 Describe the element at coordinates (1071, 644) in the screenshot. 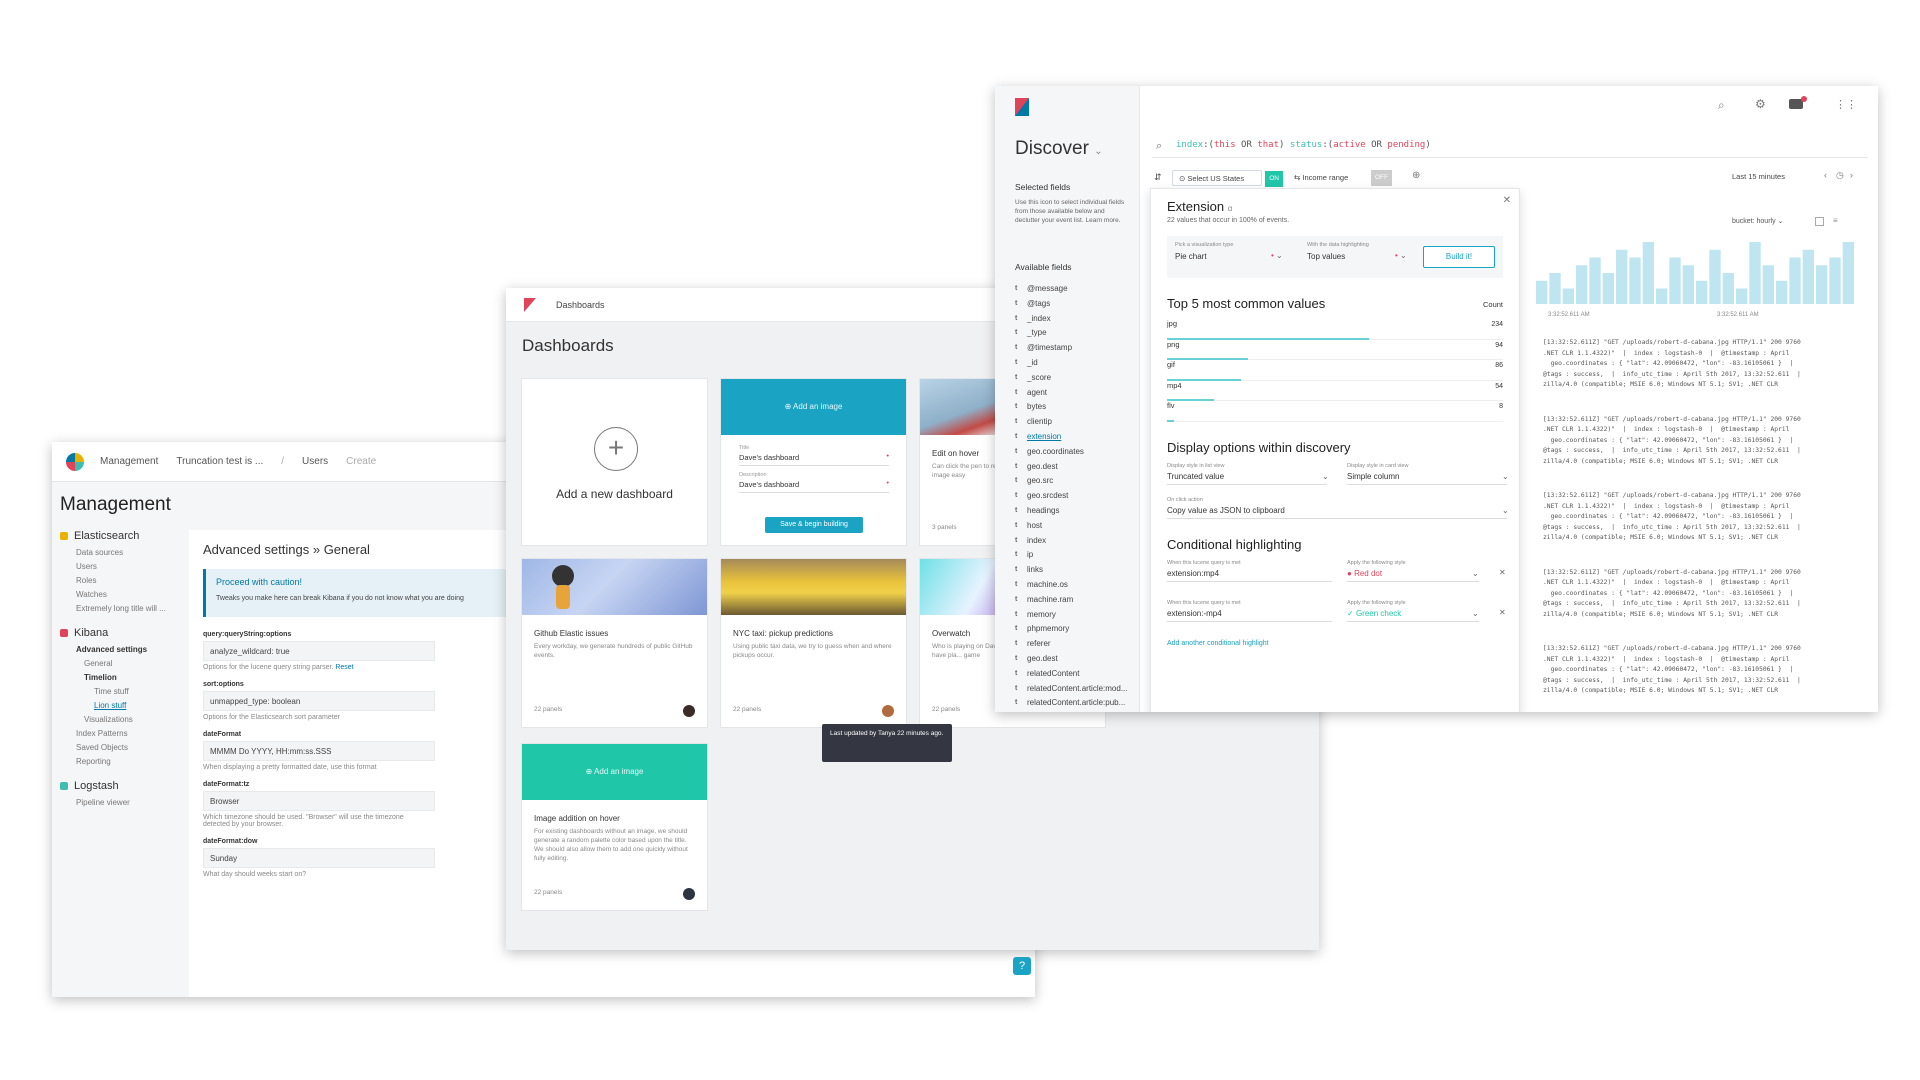

I see `field-item: referer` at that location.